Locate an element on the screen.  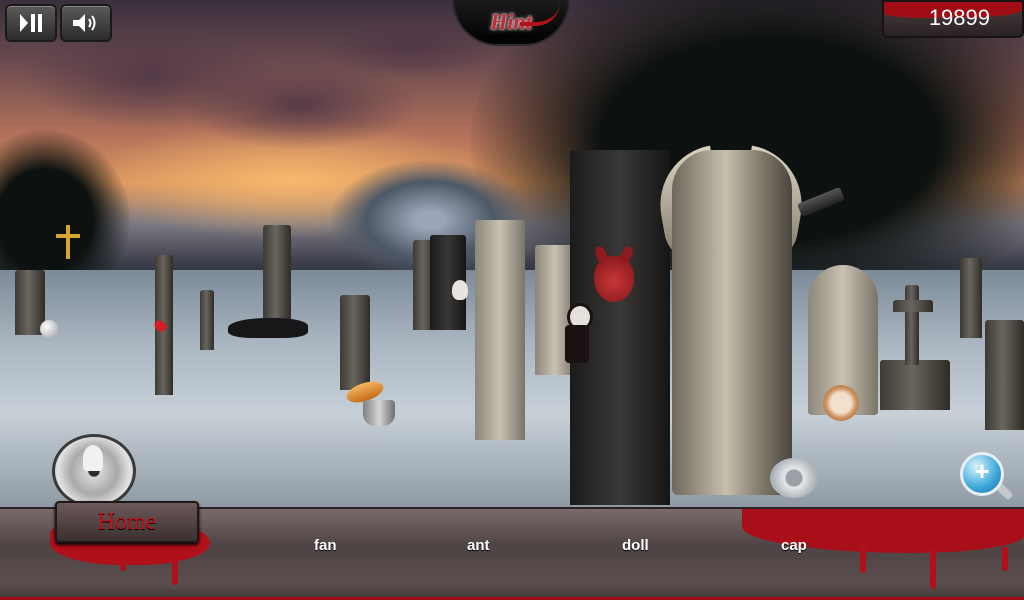
gravestone-pillar is located at coordinates (500, 330).